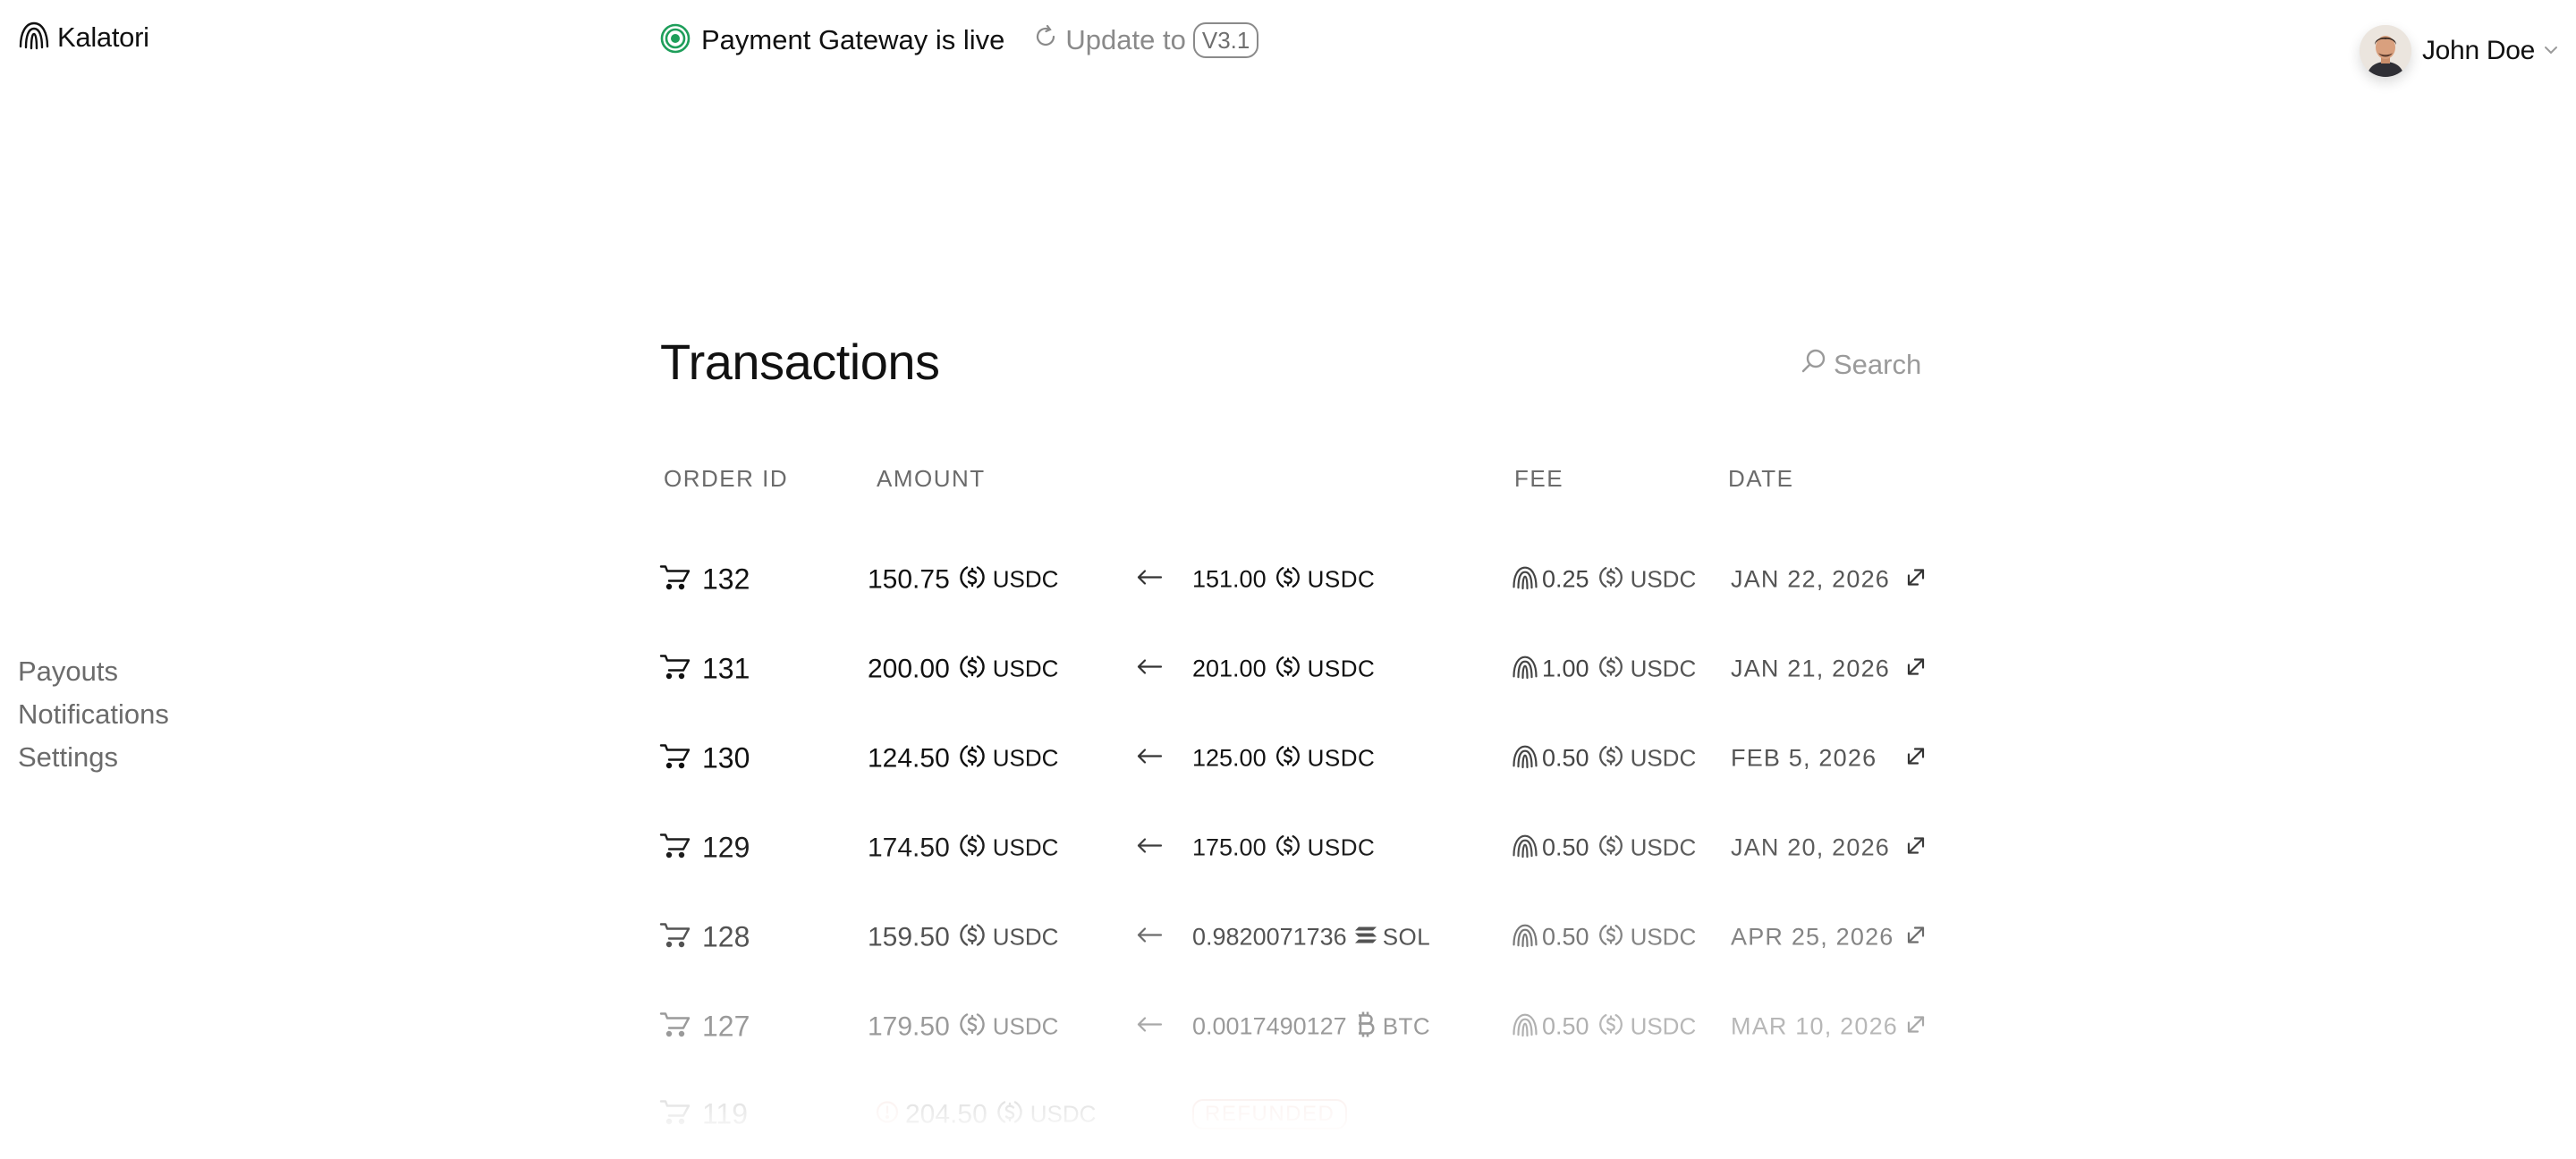  What do you see at coordinates (1269, 1026) in the screenshot?
I see `received-value: 0.0017490127` at bounding box center [1269, 1026].